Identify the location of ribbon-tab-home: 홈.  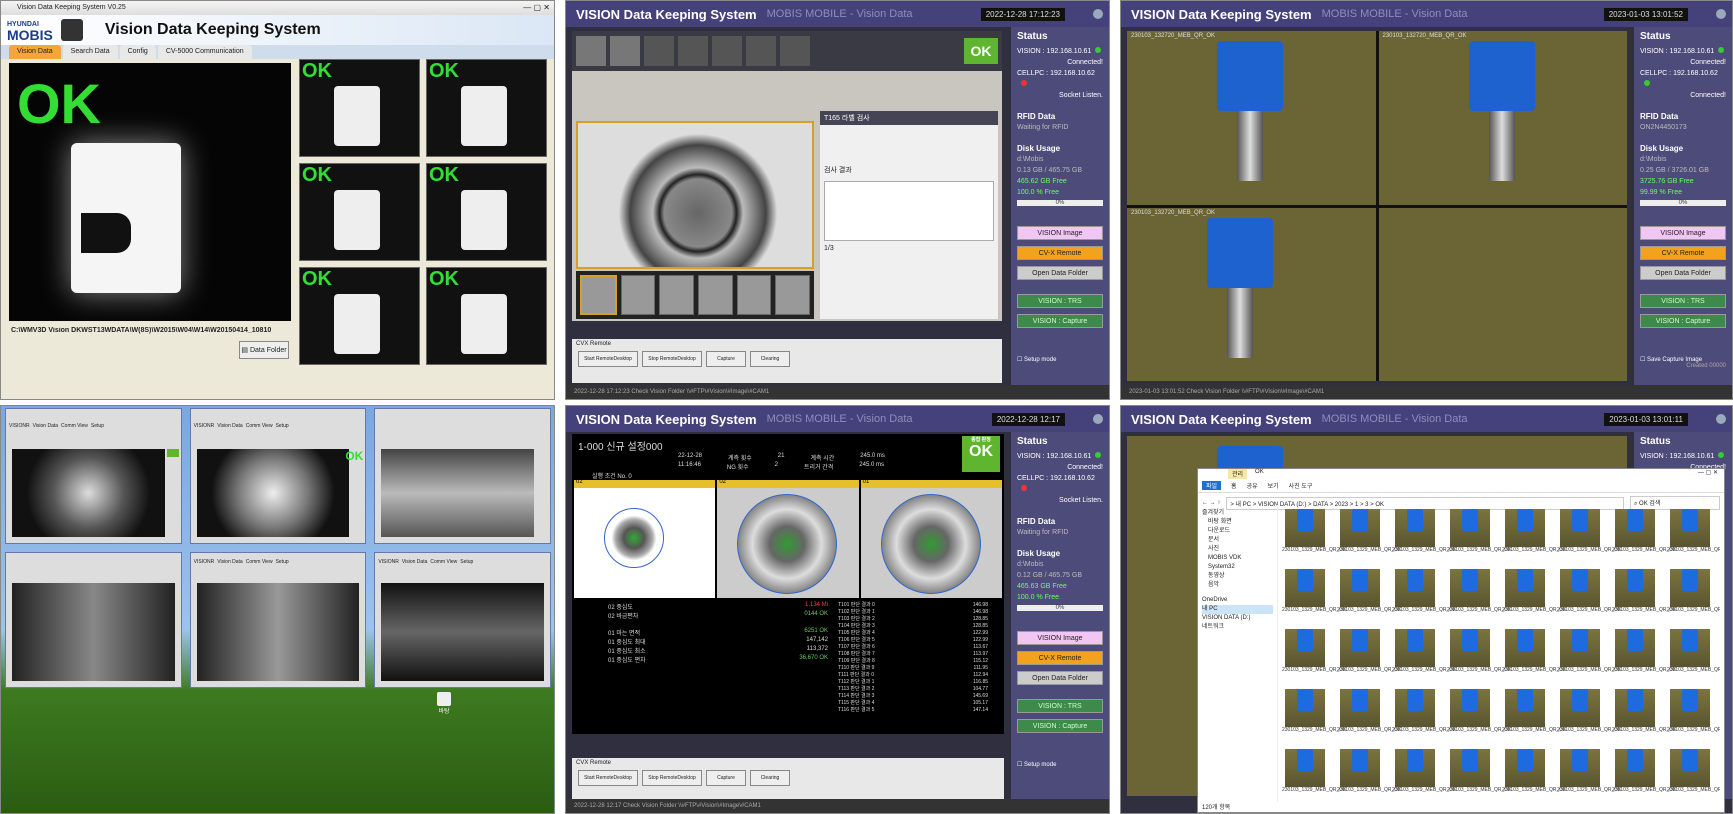
(1234, 485).